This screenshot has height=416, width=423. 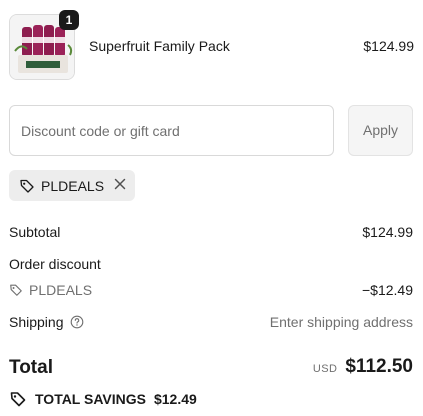 I want to click on apply-button: Apply, so click(x=380, y=130).